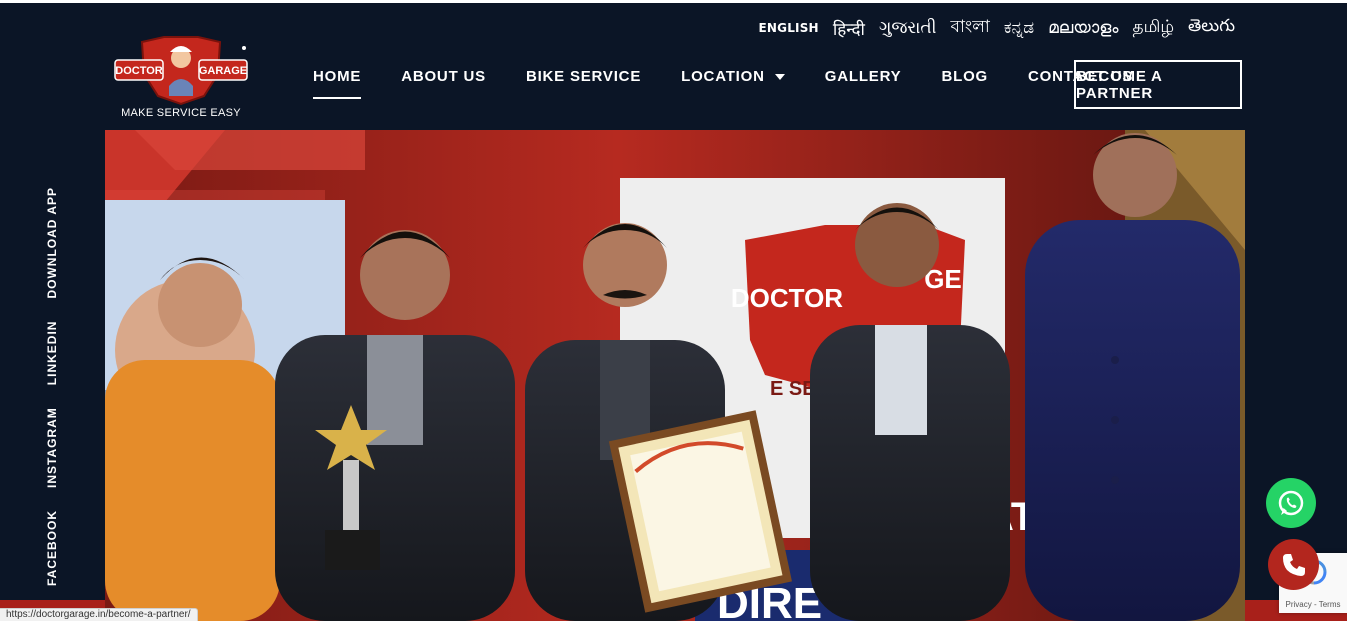 The height and width of the screenshot is (621, 1347). I want to click on lang-english: ENGLISH, so click(789, 28).